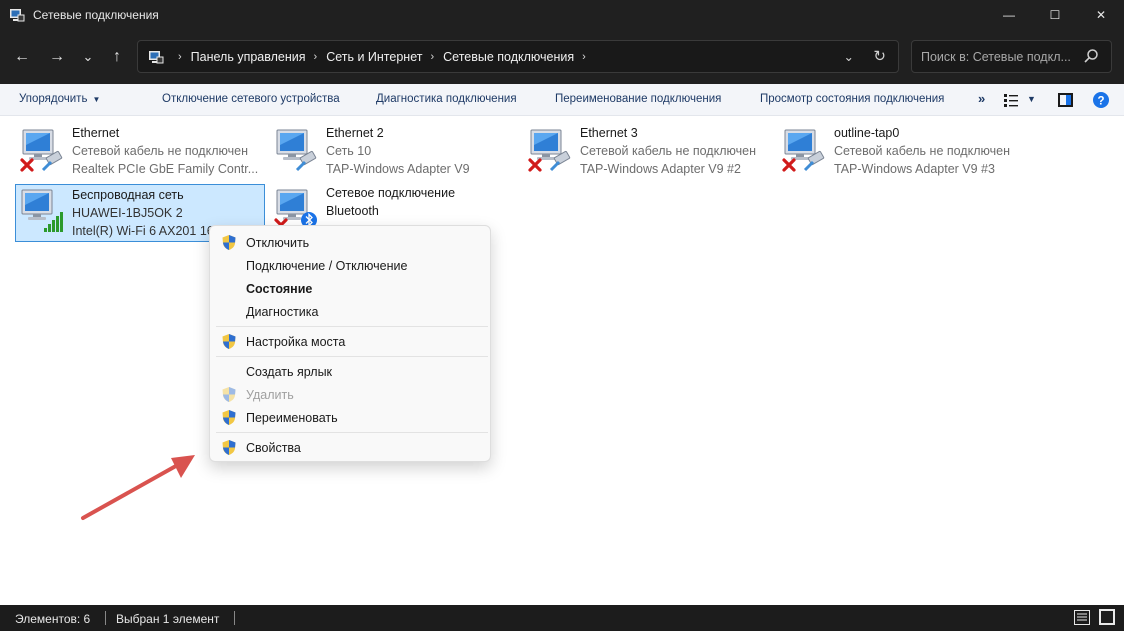 This screenshot has height=631, width=1124. What do you see at coordinates (562, 15) in the screenshot?
I see `title-bar: Сетевые подключения — ☐ ✕` at bounding box center [562, 15].